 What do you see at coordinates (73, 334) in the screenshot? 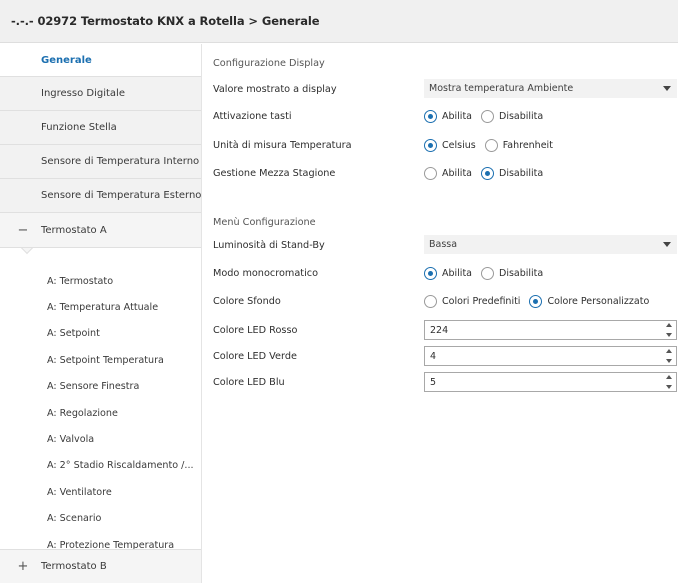
I see `sidebar-subitem-label: A: Setpoint` at bounding box center [73, 334].